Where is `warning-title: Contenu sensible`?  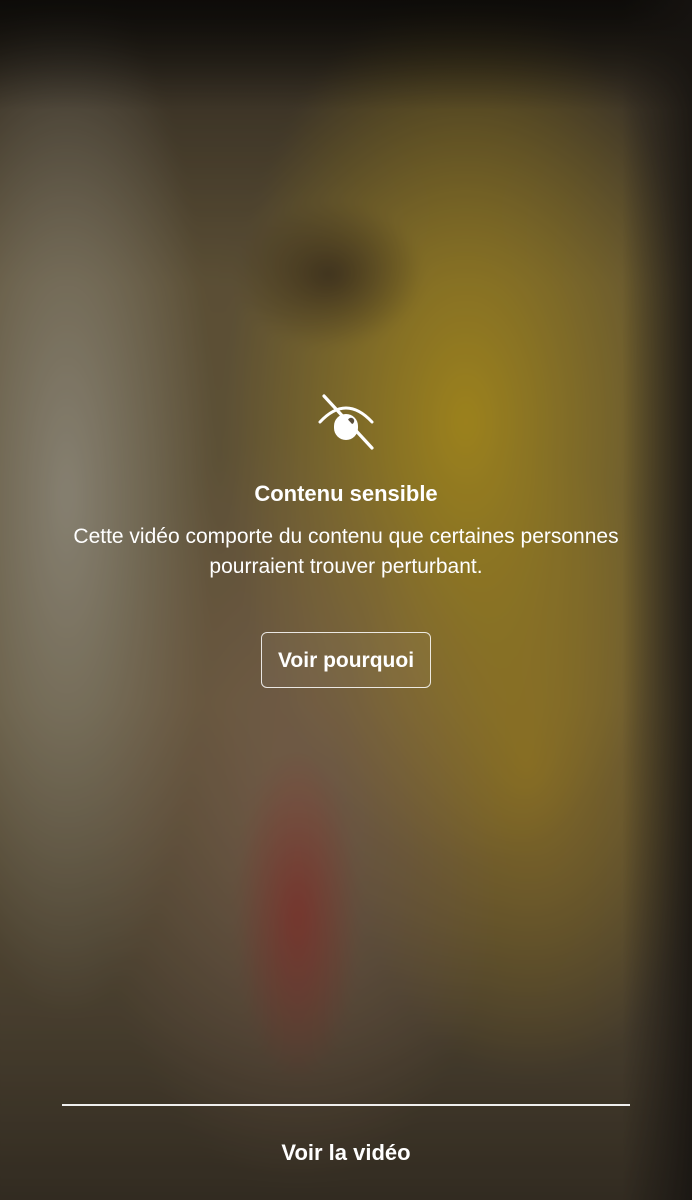
warning-title: Contenu sensible is located at coordinates (346, 493).